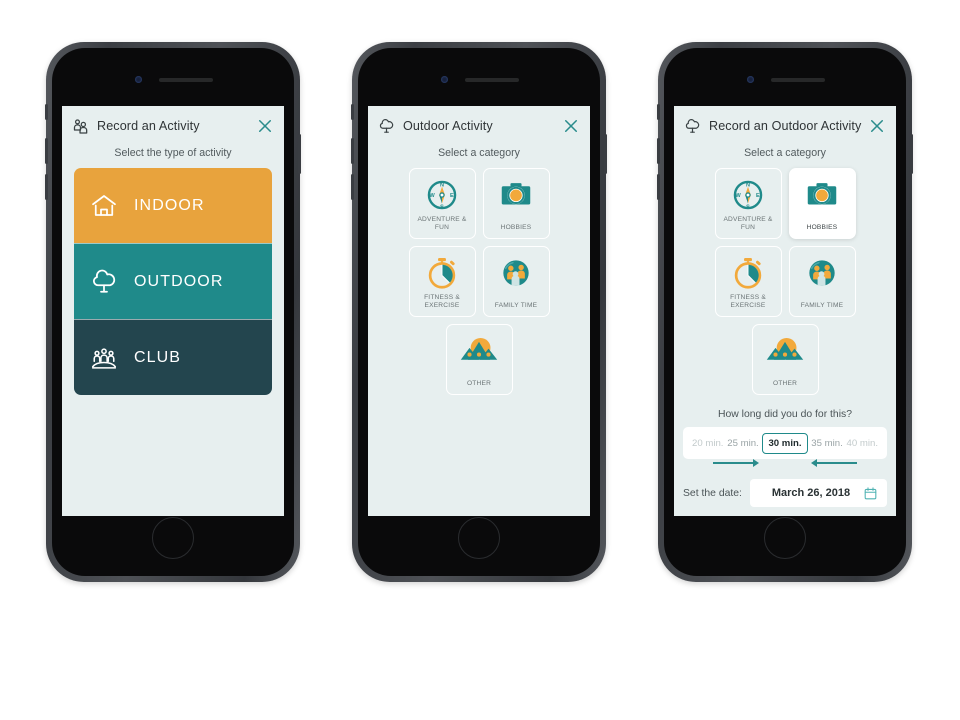  What do you see at coordinates (169, 205) in the screenshot?
I see `type-label-indoor: INDOOR` at bounding box center [169, 205].